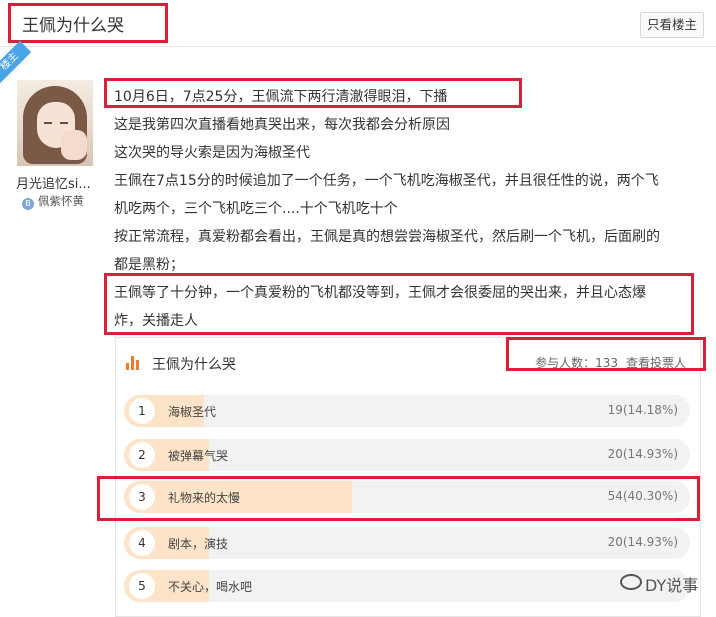  I want to click on post-line: 炸，关播走人, so click(156, 321).